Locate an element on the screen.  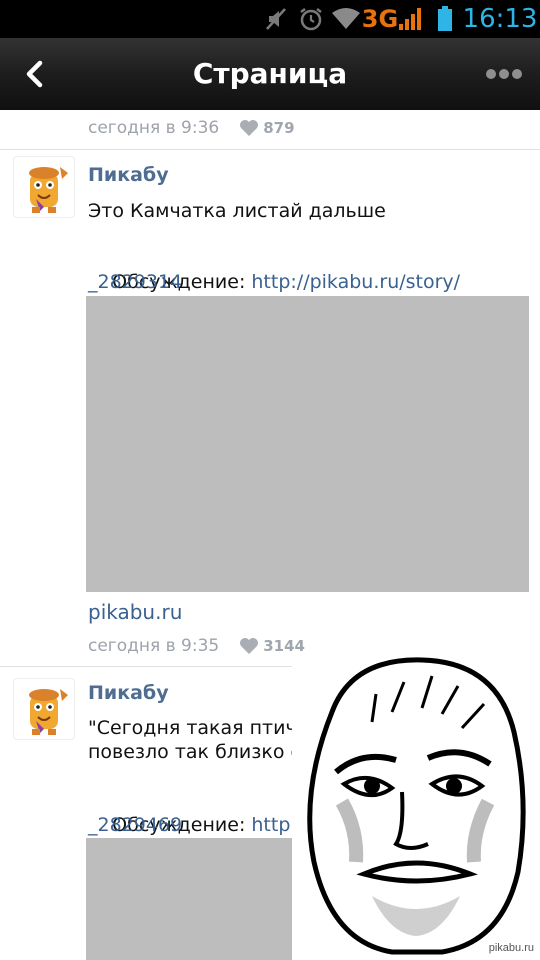
more-options-button is located at coordinates (504, 74).